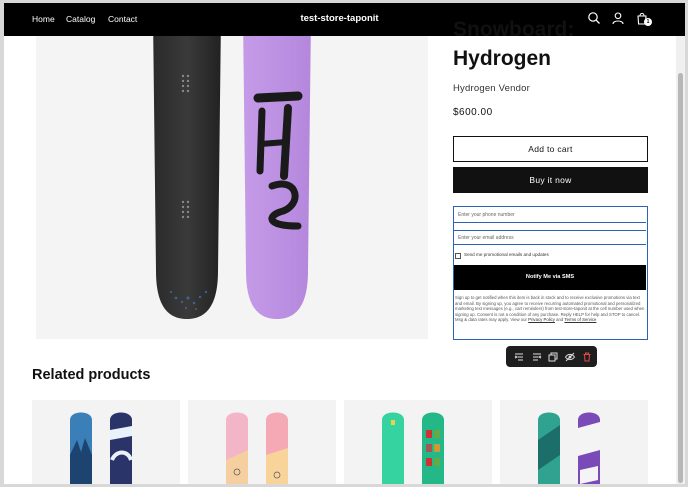 The height and width of the screenshot is (487, 688). I want to click on list-indent-icon, so click(519, 357).